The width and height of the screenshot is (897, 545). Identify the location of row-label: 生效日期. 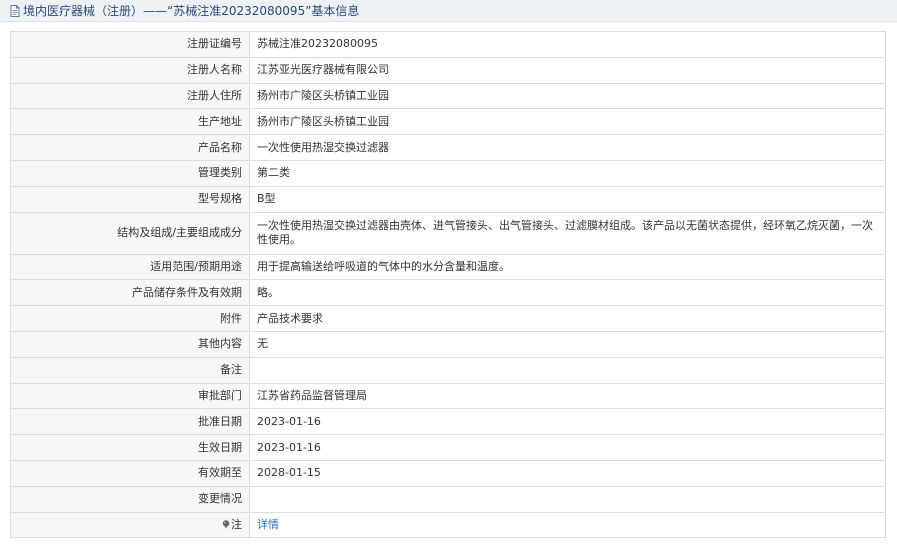
(130, 447).